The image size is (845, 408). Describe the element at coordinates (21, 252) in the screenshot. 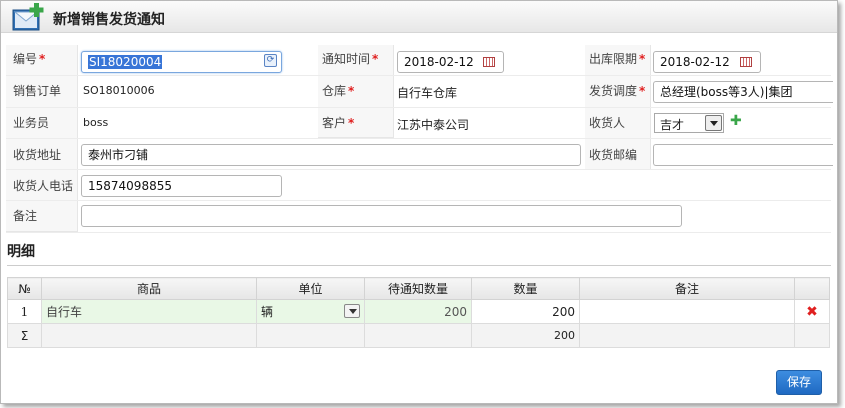

I see `detail-section-title: 明细` at that location.